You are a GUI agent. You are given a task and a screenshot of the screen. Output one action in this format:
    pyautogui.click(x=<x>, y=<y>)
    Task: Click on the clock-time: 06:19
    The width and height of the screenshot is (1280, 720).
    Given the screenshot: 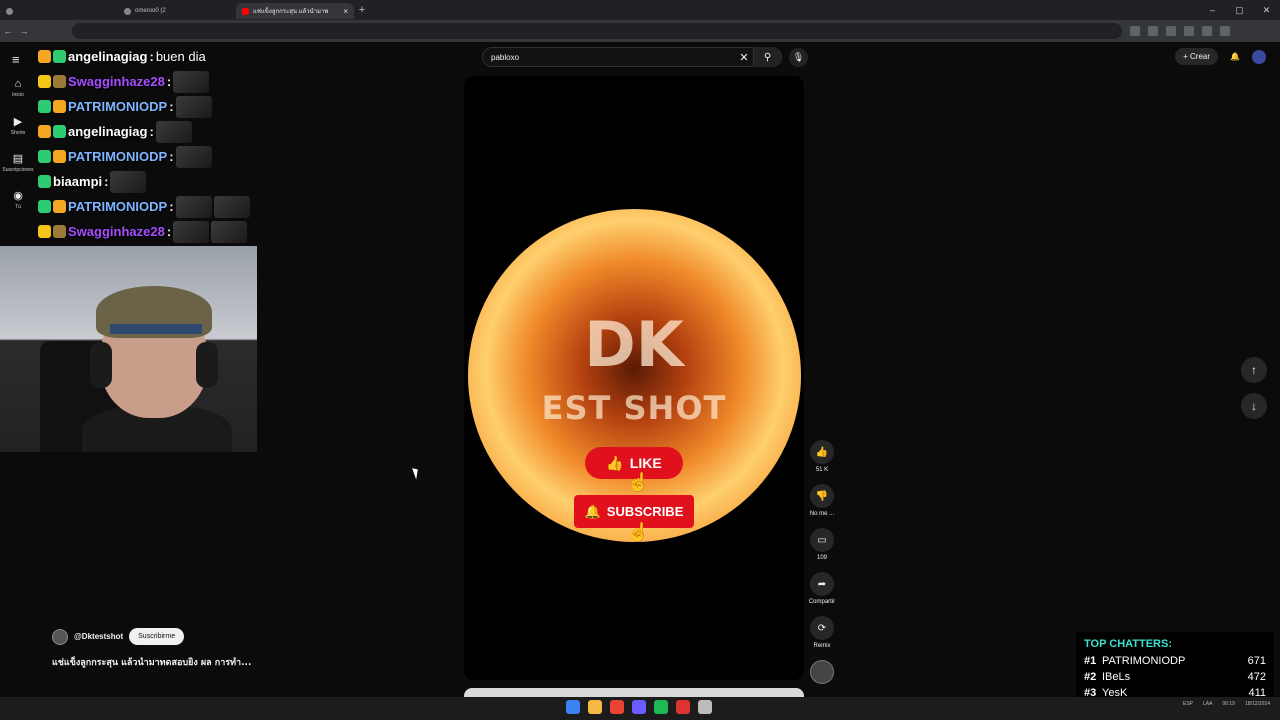 What is the action you would take?
    pyautogui.click(x=1228, y=704)
    